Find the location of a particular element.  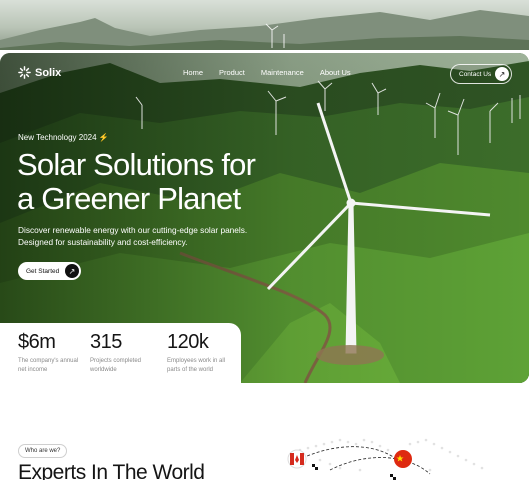

about-heading: Experts In The World is located at coordinates (111, 470).